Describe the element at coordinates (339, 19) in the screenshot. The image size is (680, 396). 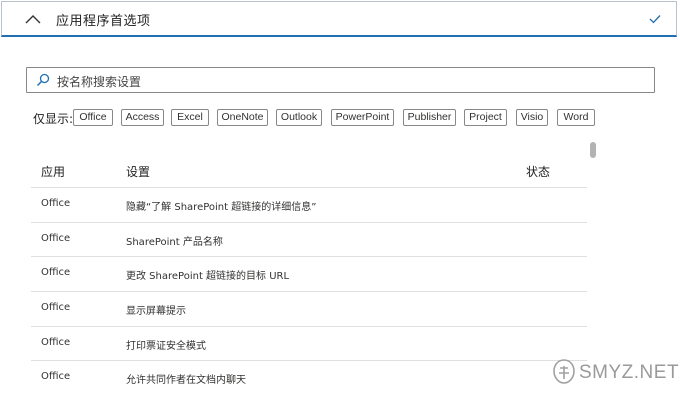
I see `section-header: 应用程序首选项` at that location.